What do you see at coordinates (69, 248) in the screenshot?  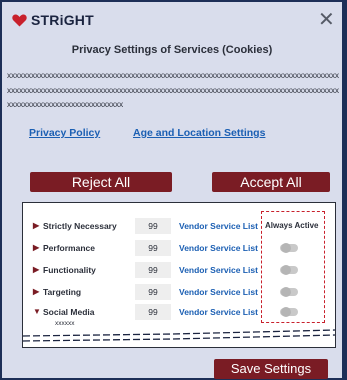 I see `category-label: Performance` at bounding box center [69, 248].